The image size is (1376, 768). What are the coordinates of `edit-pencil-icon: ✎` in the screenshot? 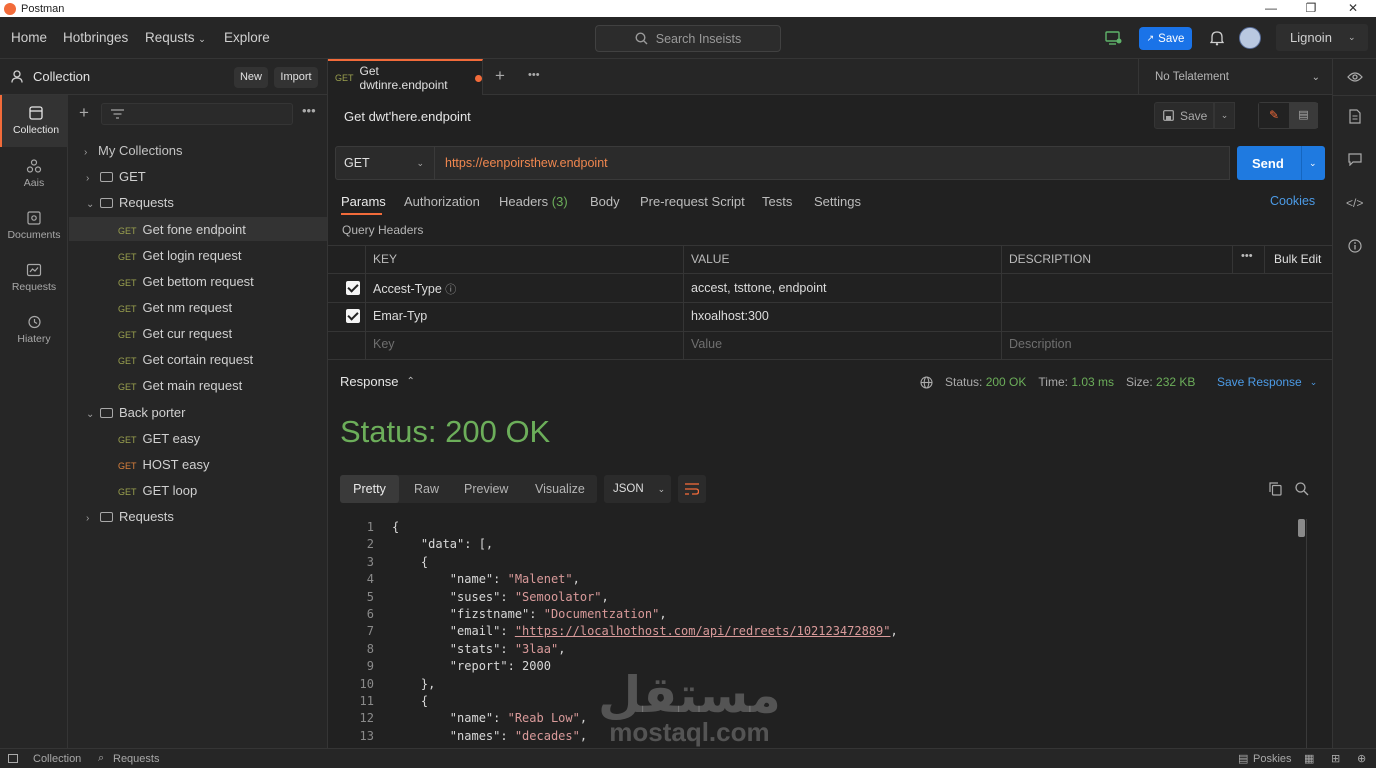 It's located at (1274, 115).